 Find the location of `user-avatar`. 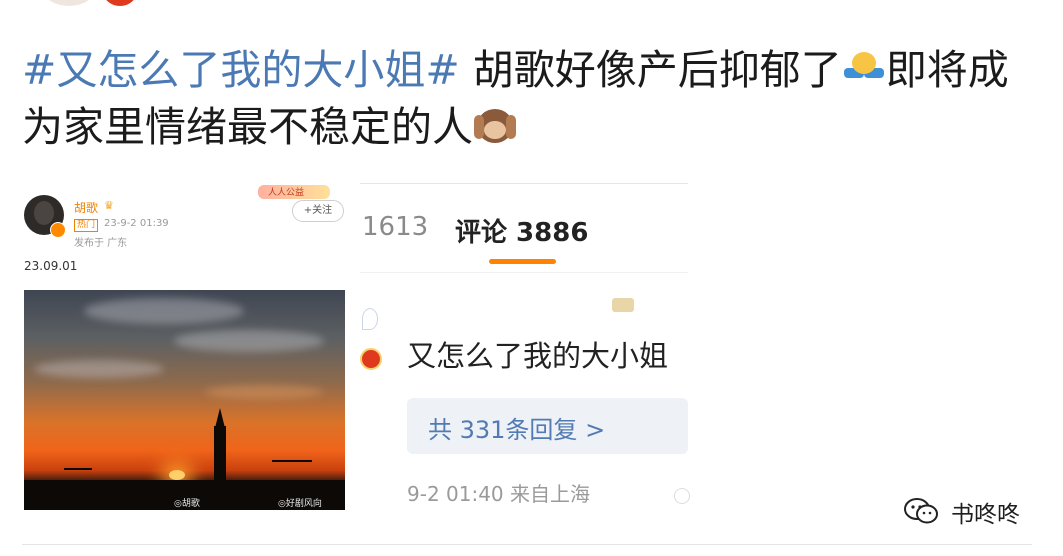

user-avatar is located at coordinates (69, 3).